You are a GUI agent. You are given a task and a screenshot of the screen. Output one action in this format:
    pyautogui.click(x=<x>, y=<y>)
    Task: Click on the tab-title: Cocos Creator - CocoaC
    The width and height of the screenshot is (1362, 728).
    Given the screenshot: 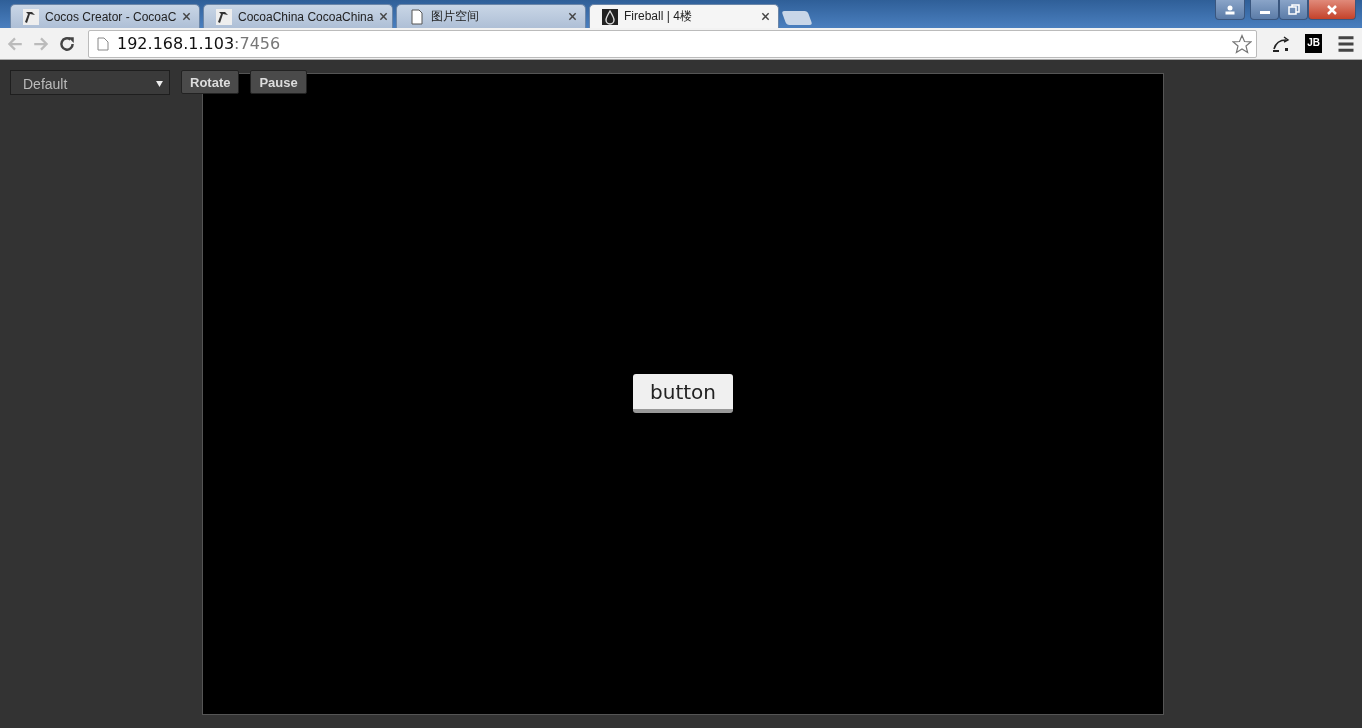 What is the action you would take?
    pyautogui.click(x=111, y=16)
    